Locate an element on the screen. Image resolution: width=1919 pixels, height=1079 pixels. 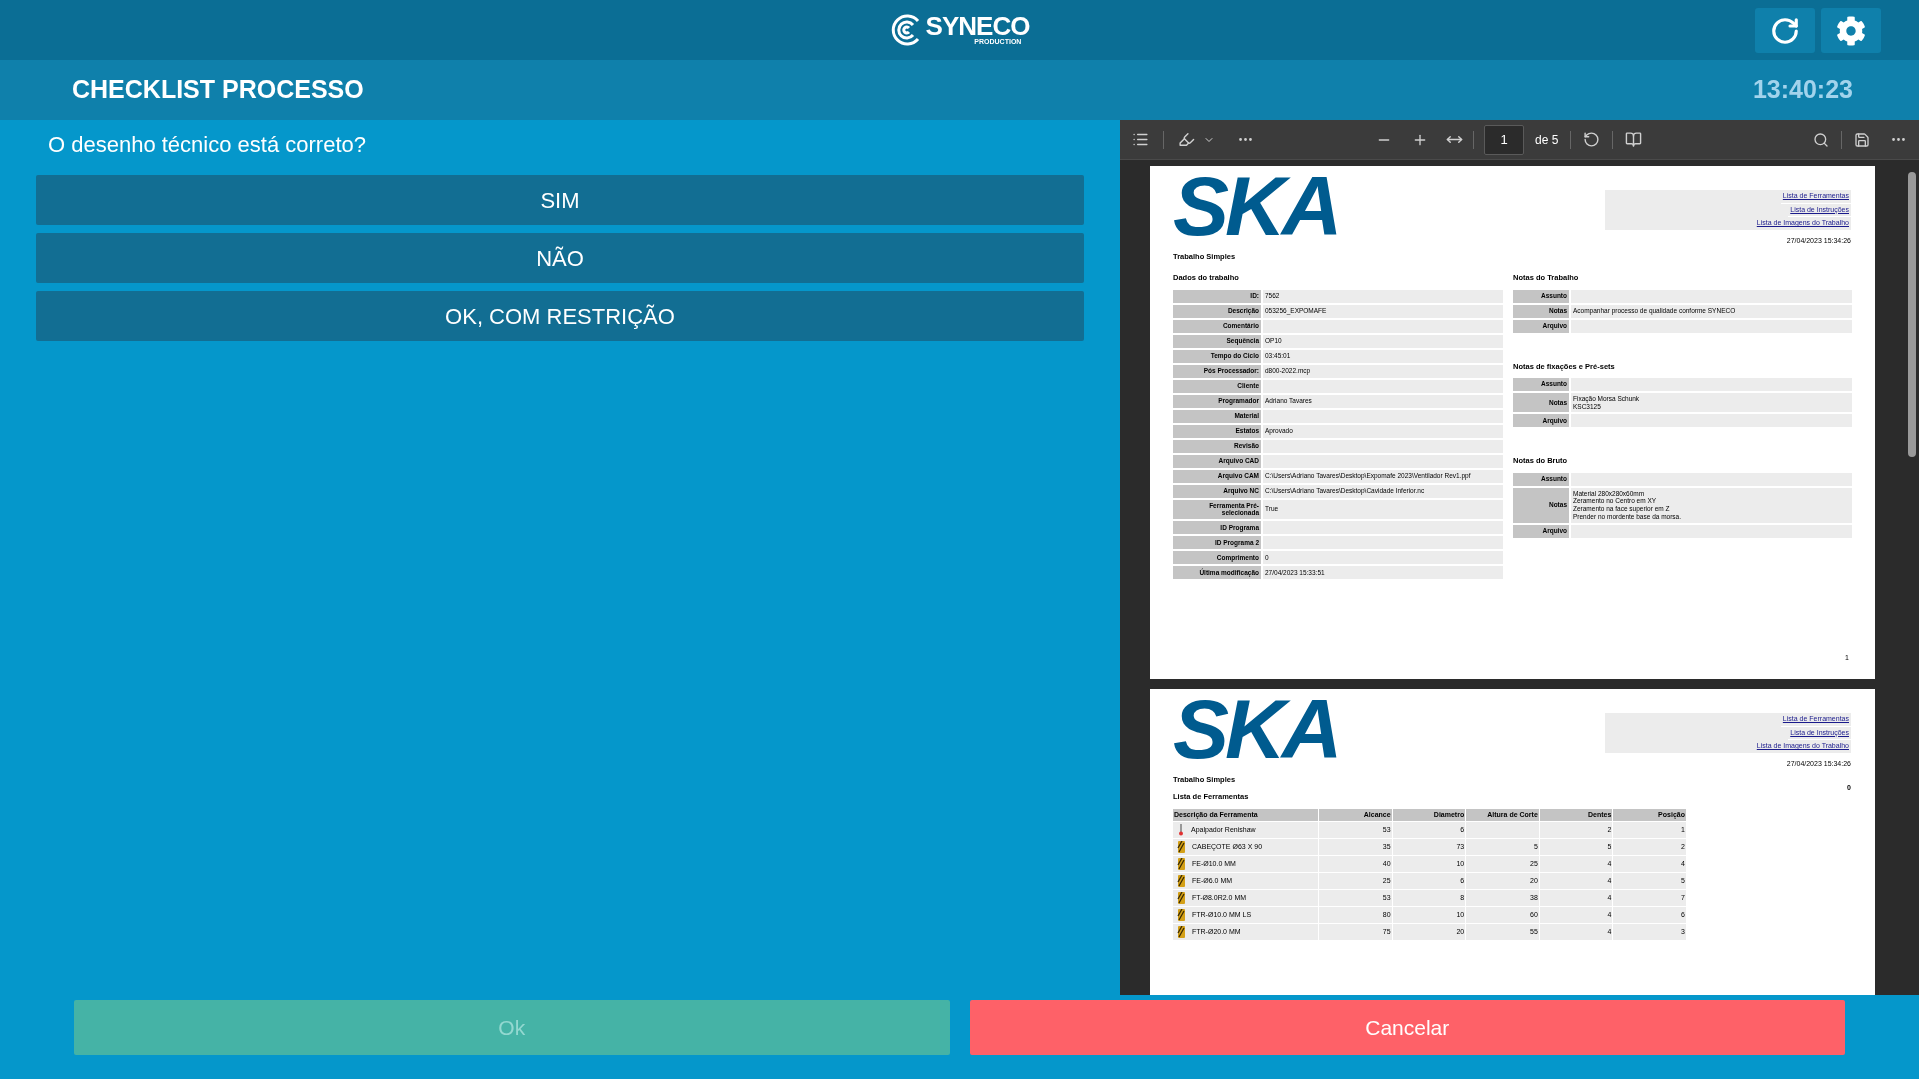
brand-name: SYNECO is located at coordinates (977, 26).